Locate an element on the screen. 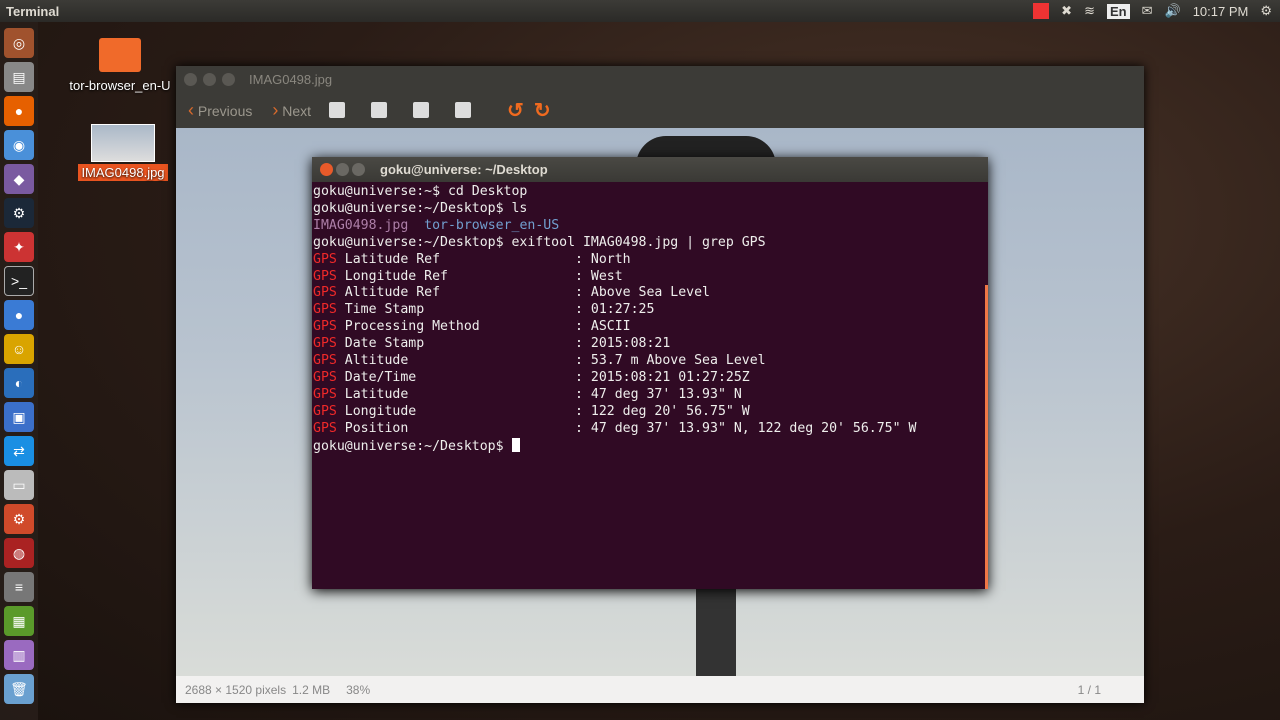  gps-label: Time Stamp : is located at coordinates (463, 310).